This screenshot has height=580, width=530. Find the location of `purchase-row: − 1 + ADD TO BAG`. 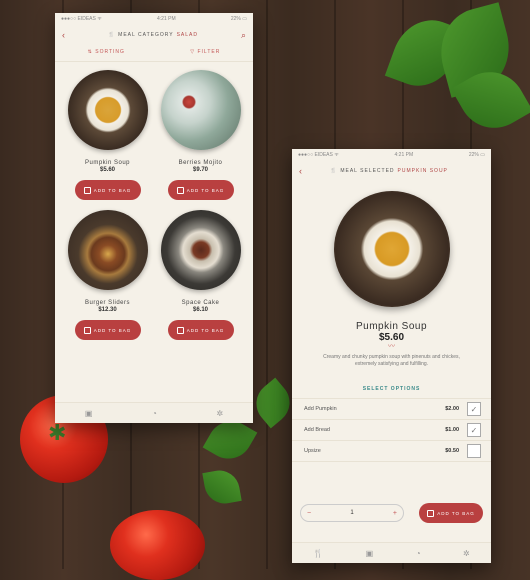

purchase-row: − 1 + ADD TO BAG is located at coordinates (391, 513).